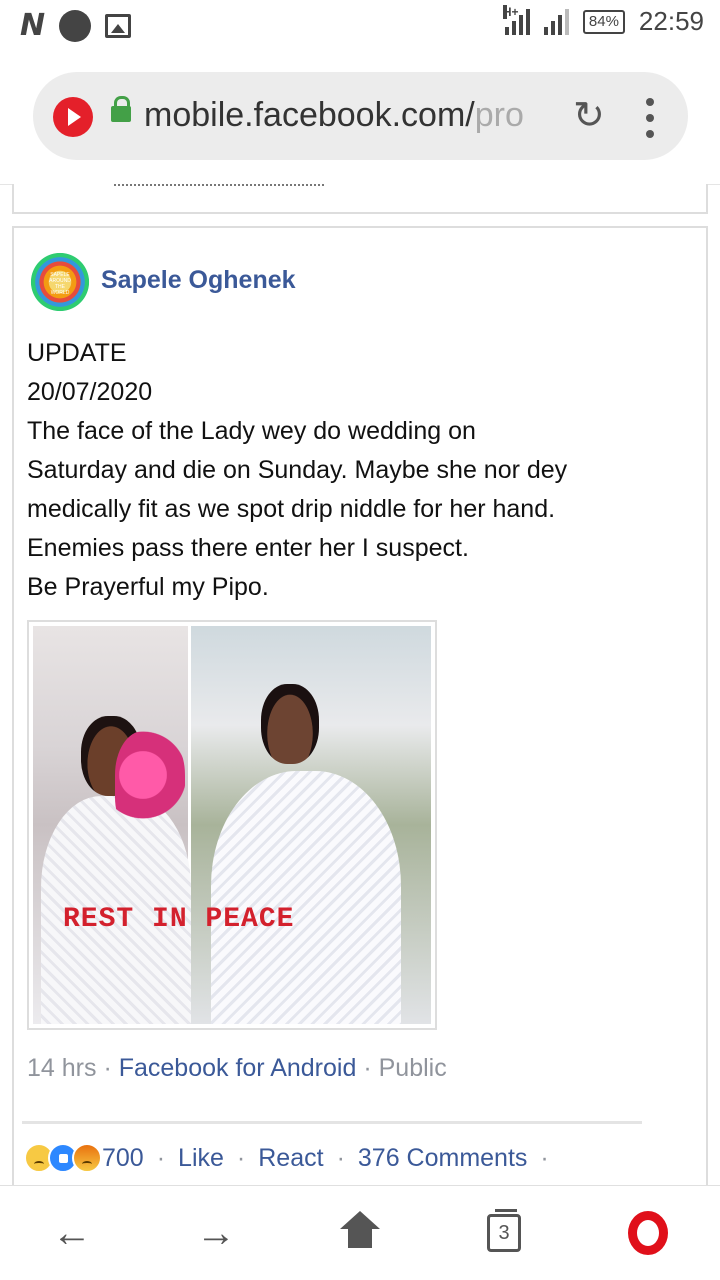 Image resolution: width=720 pixels, height=1280 pixels. What do you see at coordinates (248, 548) in the screenshot?
I see `post-line: Enemies pass there enter her I suspect.` at bounding box center [248, 548].